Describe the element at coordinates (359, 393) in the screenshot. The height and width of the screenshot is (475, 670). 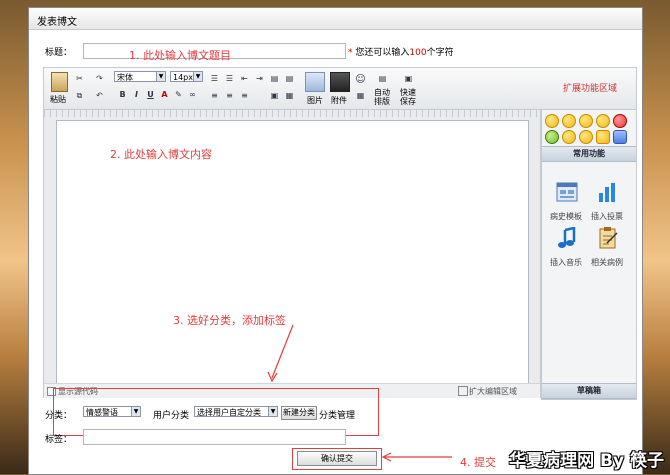
I see `annotation-arrows` at that location.